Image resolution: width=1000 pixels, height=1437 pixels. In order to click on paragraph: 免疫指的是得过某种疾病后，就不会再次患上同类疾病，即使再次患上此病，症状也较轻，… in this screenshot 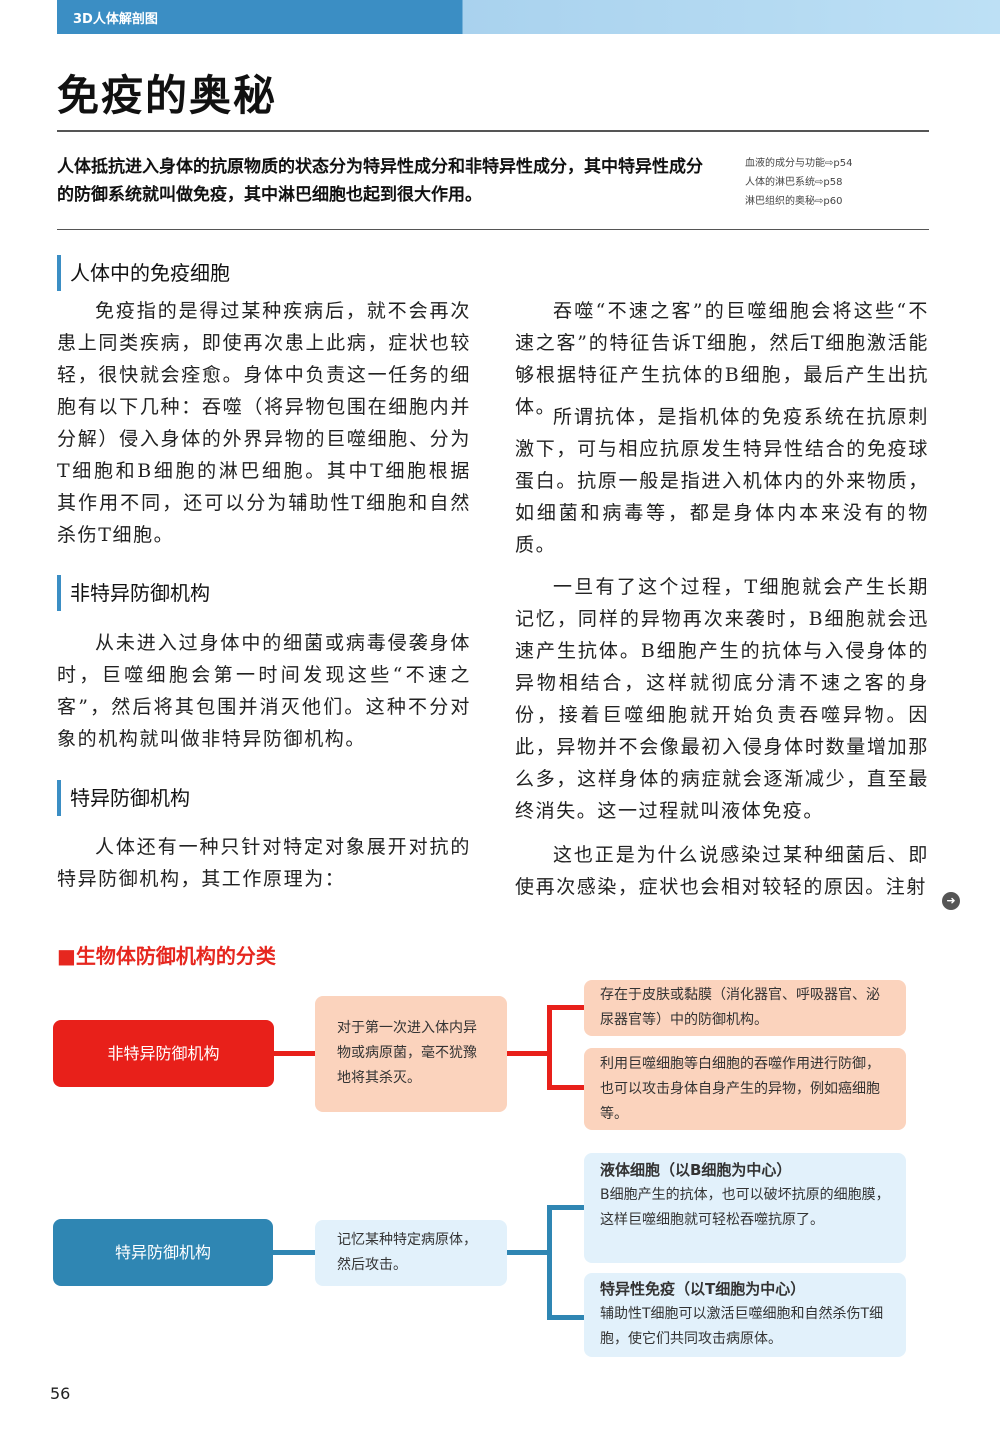, I will do `click(264, 423)`.